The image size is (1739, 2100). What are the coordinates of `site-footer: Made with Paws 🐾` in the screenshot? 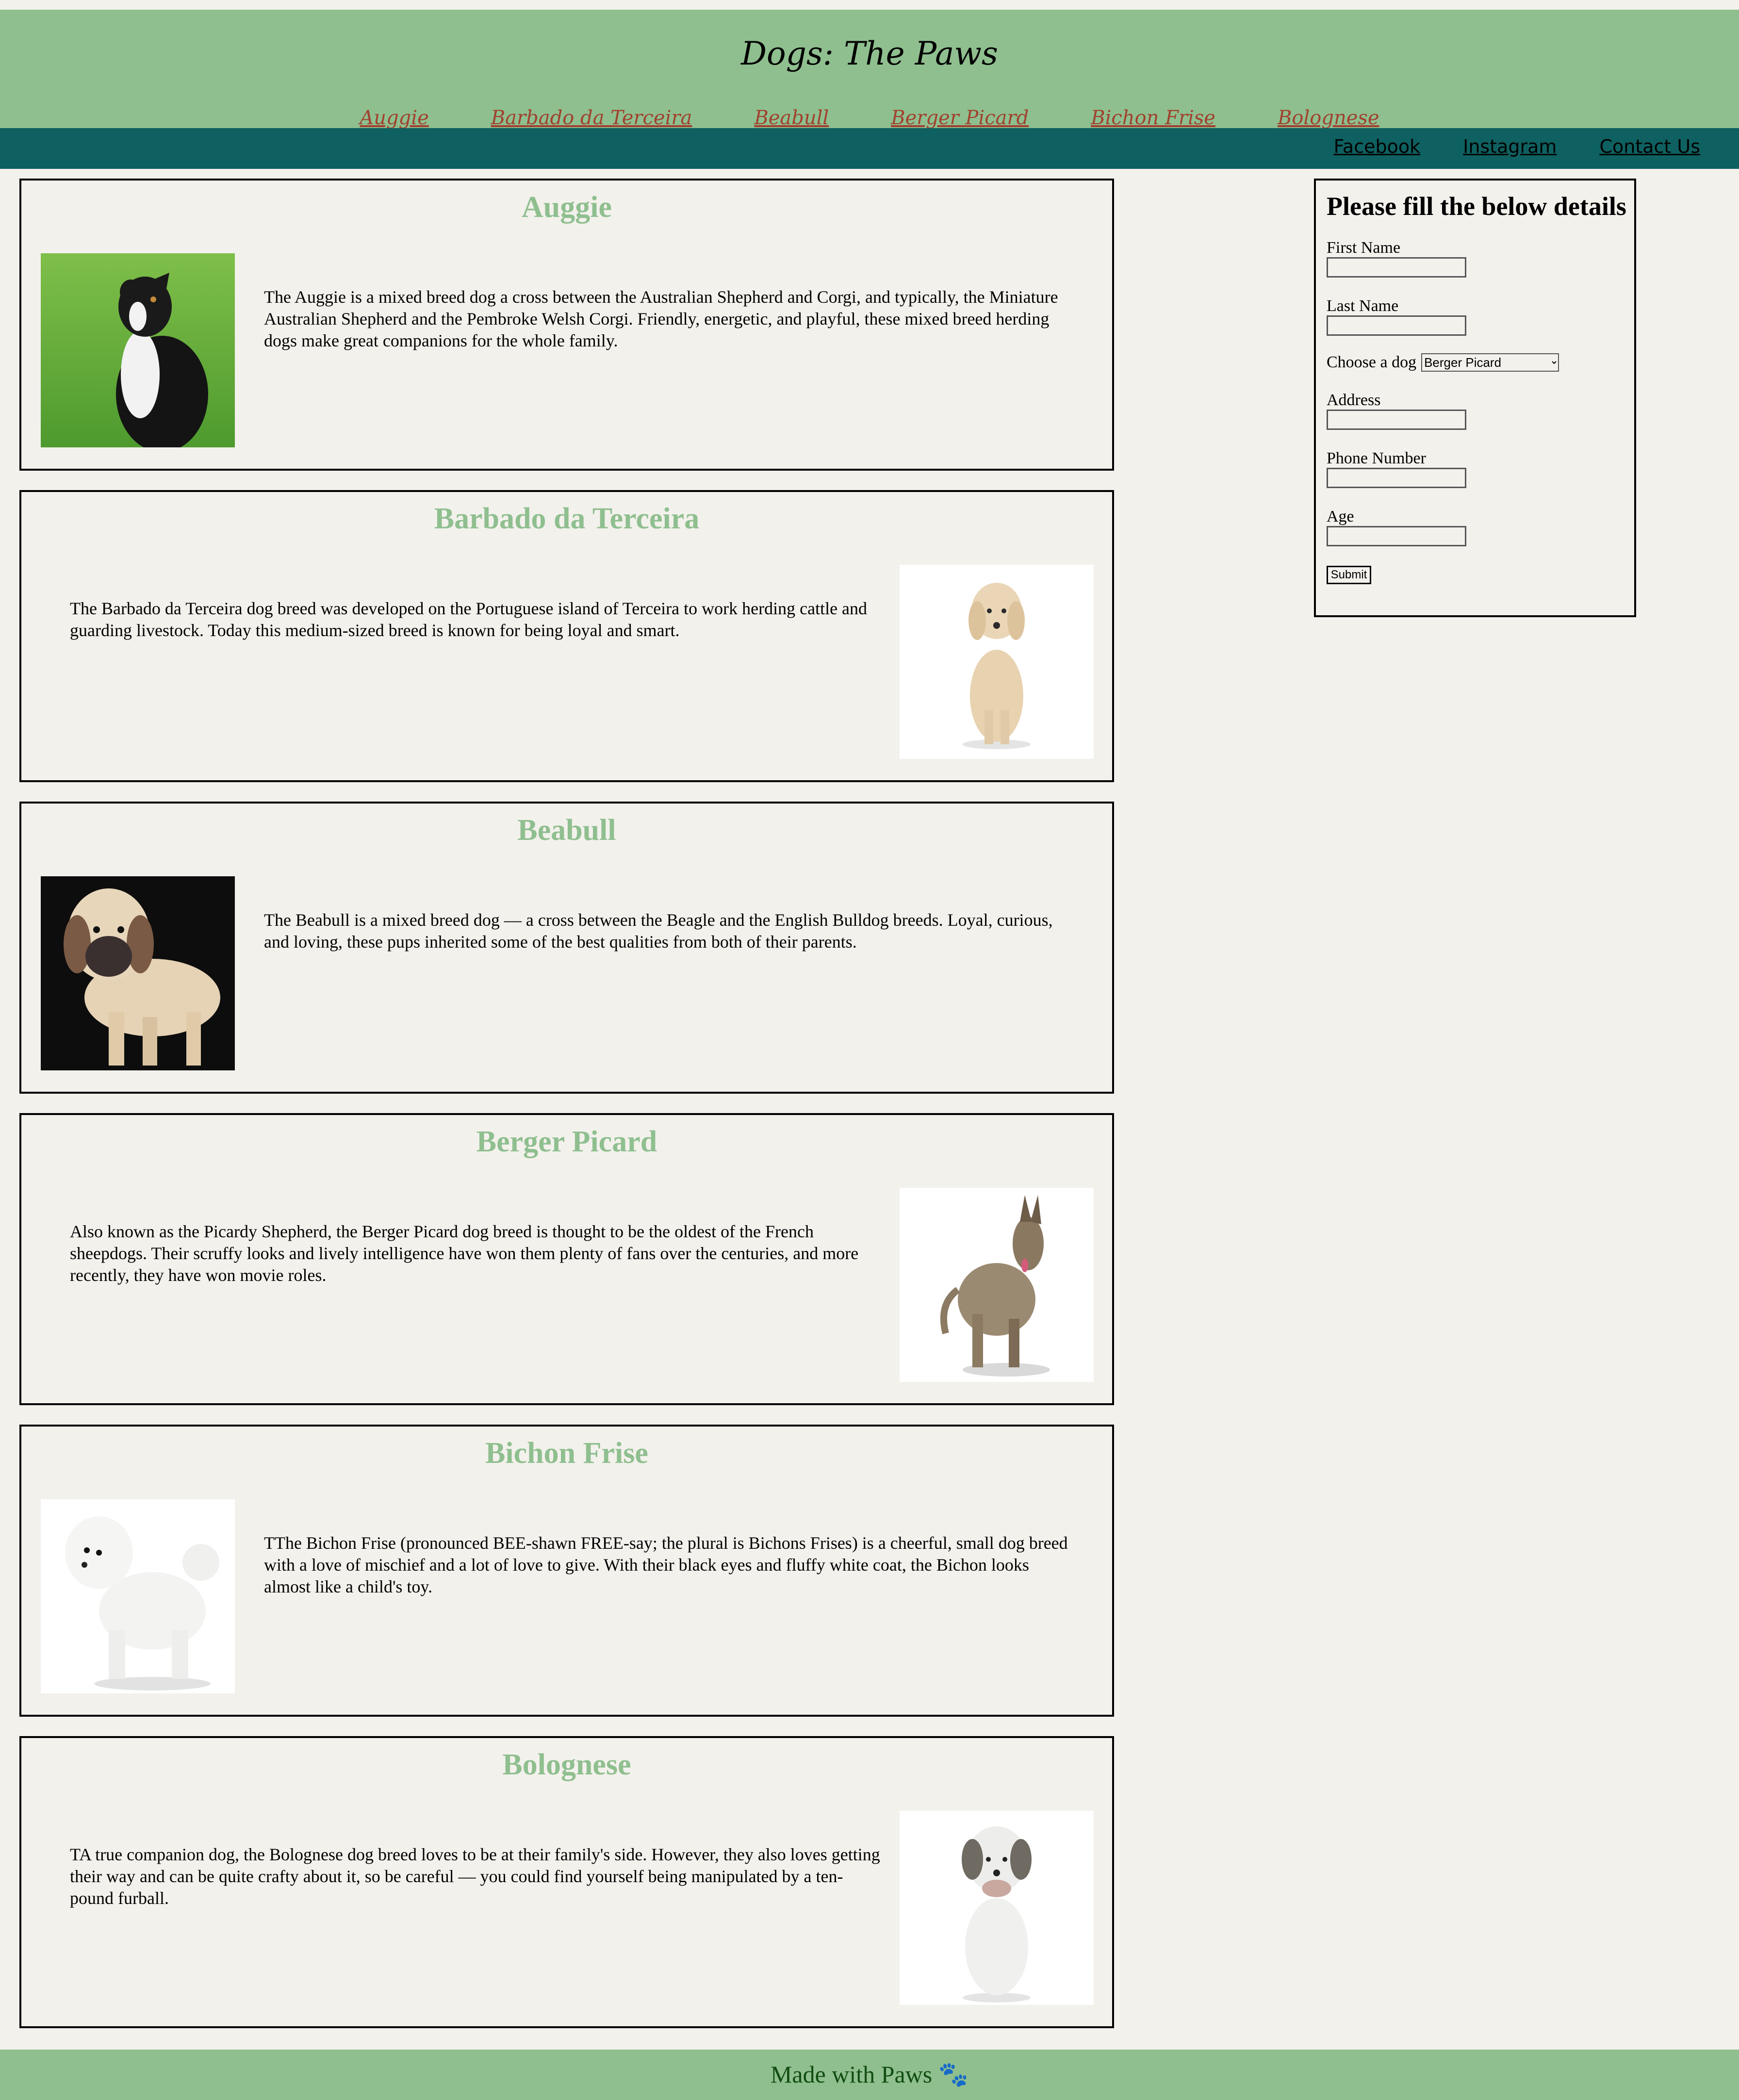 It's located at (870, 2075).